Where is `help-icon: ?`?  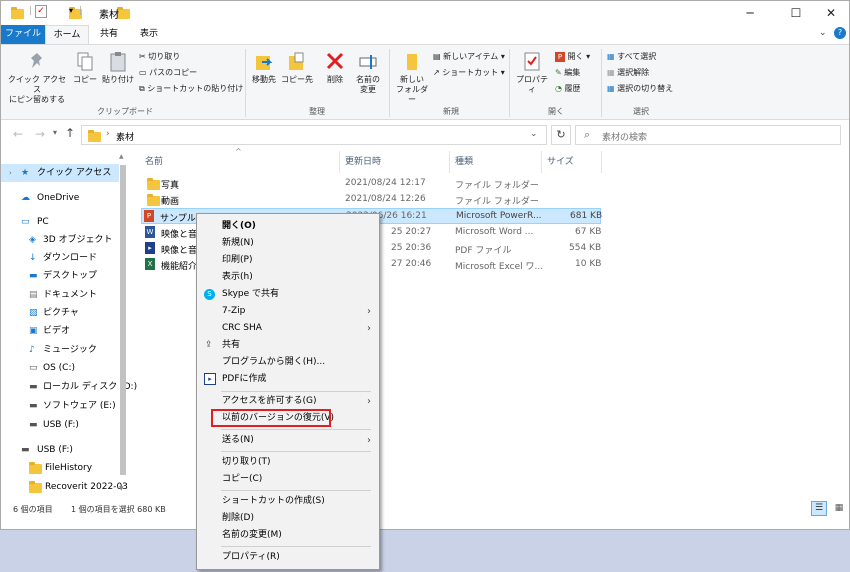 help-icon: ? is located at coordinates (840, 33).